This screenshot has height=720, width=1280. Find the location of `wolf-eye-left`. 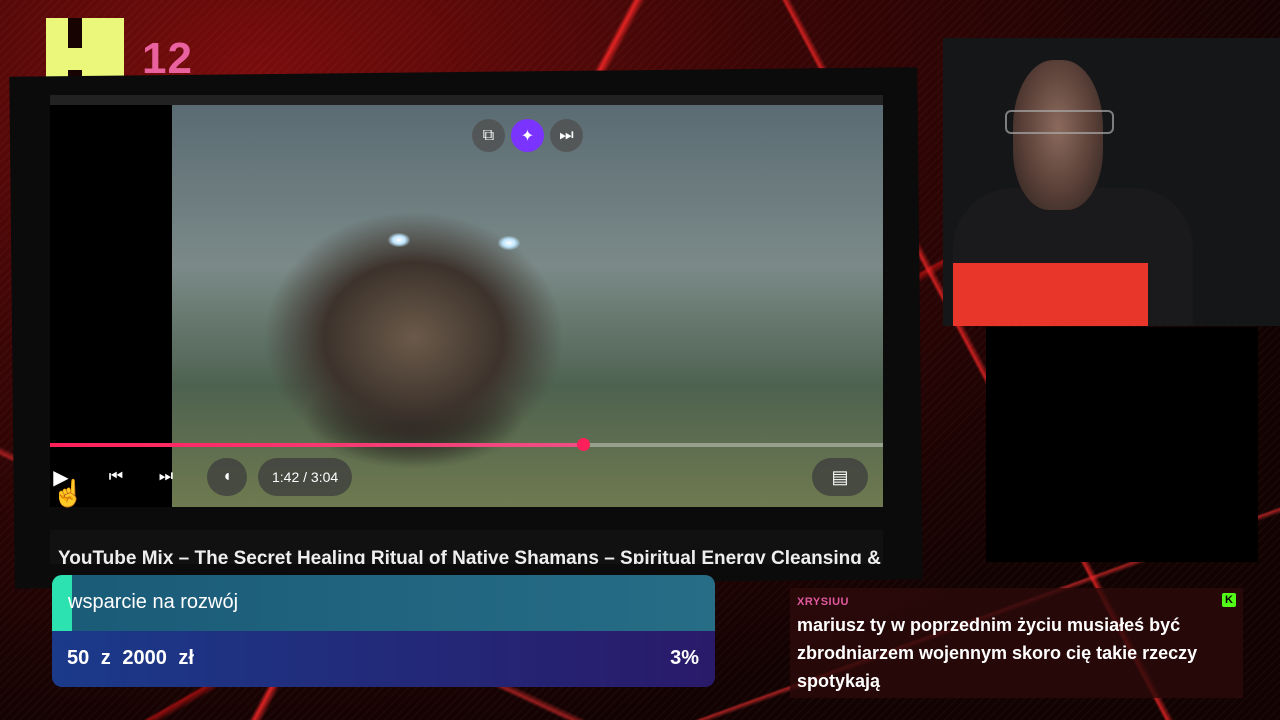

wolf-eye-left is located at coordinates (399, 240).